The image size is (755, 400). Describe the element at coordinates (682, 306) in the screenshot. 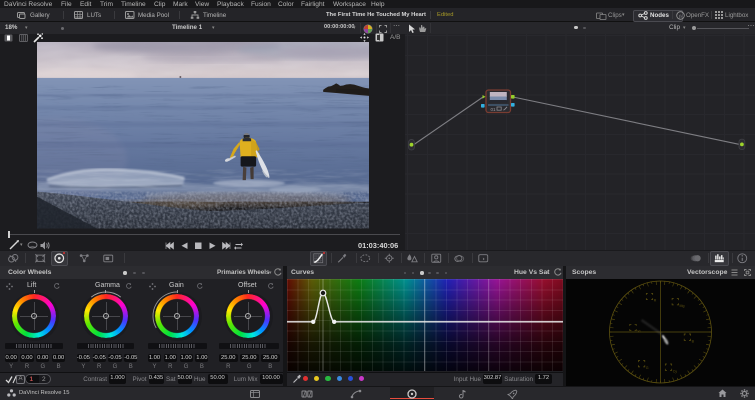

I see `svg-text: Mg` at that location.